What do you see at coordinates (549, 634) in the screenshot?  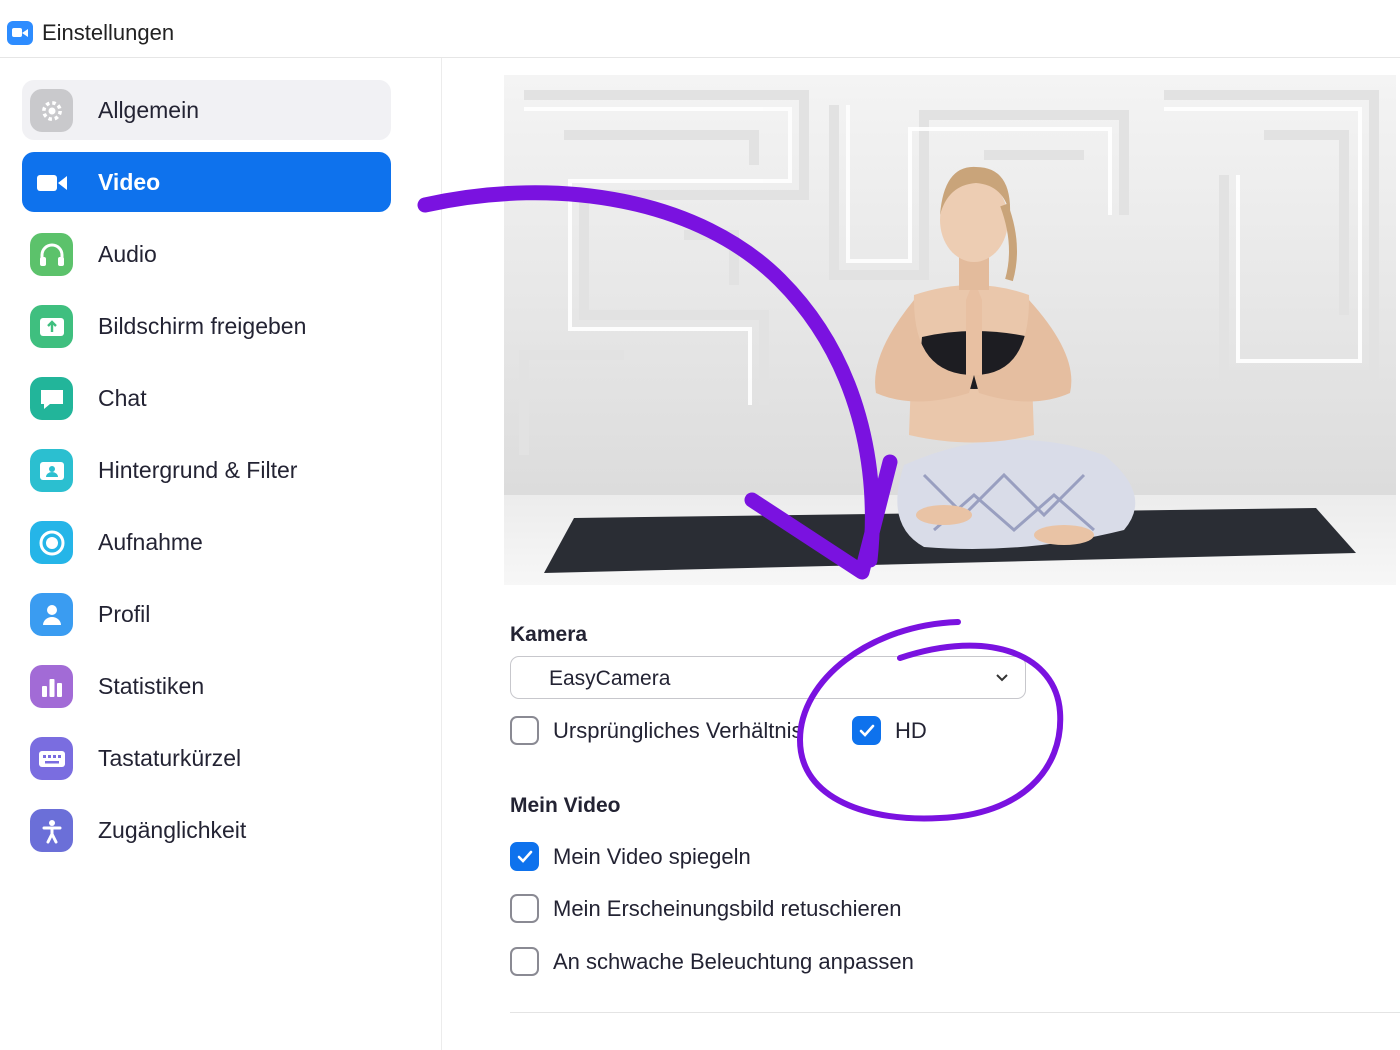 I see `camera-section-label: Kamera` at bounding box center [549, 634].